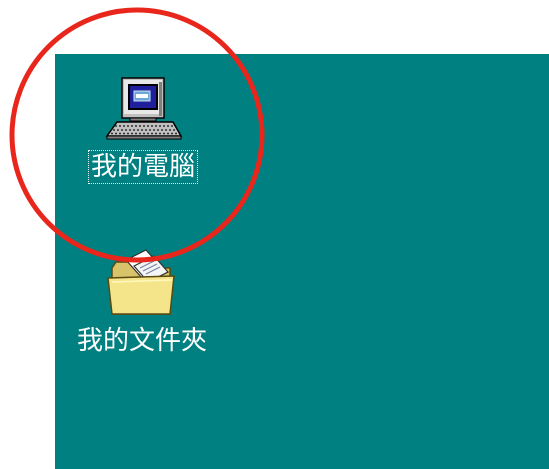  Describe the element at coordinates (144, 108) in the screenshot. I see `my-computer-icon` at that location.